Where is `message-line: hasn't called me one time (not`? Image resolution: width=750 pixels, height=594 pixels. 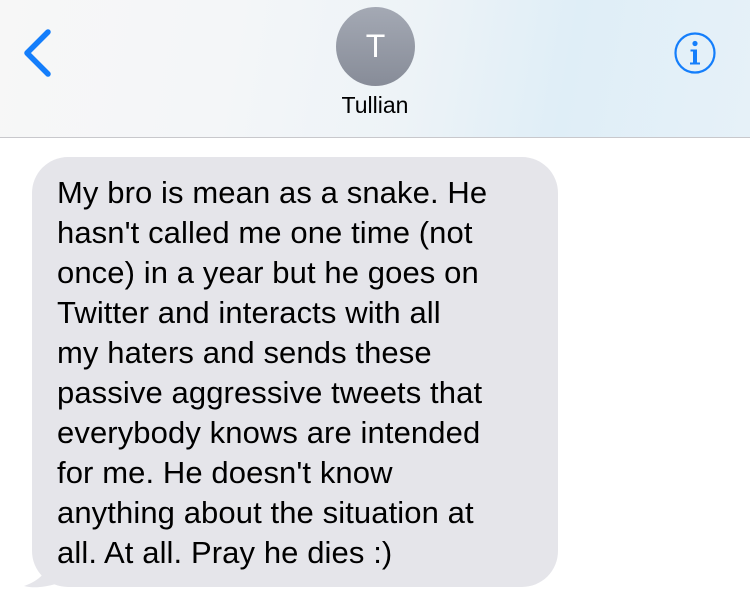
message-line: hasn't called me one time (not is located at coordinates (265, 232).